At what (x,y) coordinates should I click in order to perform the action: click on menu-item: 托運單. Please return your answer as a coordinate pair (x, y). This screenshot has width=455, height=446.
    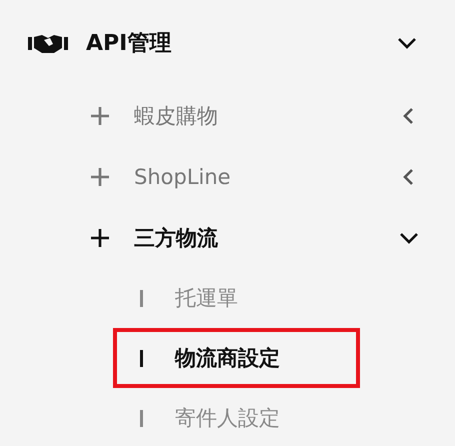
    Looking at the image, I should click on (236, 298).